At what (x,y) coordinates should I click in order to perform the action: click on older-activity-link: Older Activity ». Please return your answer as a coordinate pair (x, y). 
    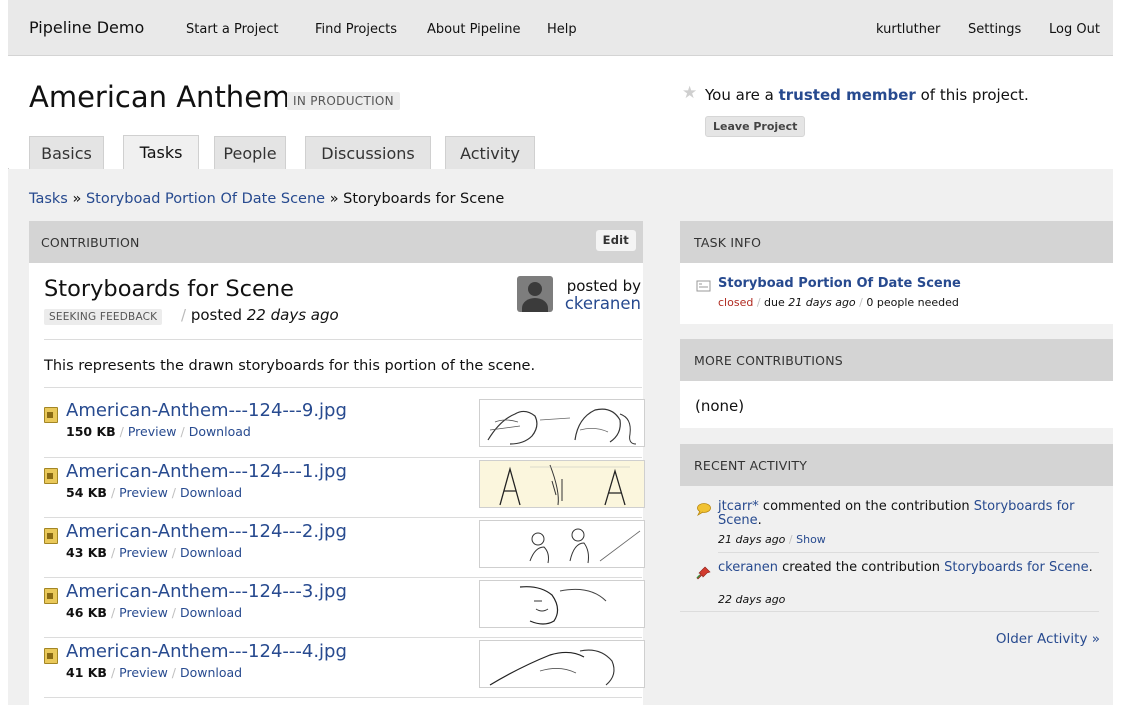
    Looking at the image, I should click on (1048, 639).